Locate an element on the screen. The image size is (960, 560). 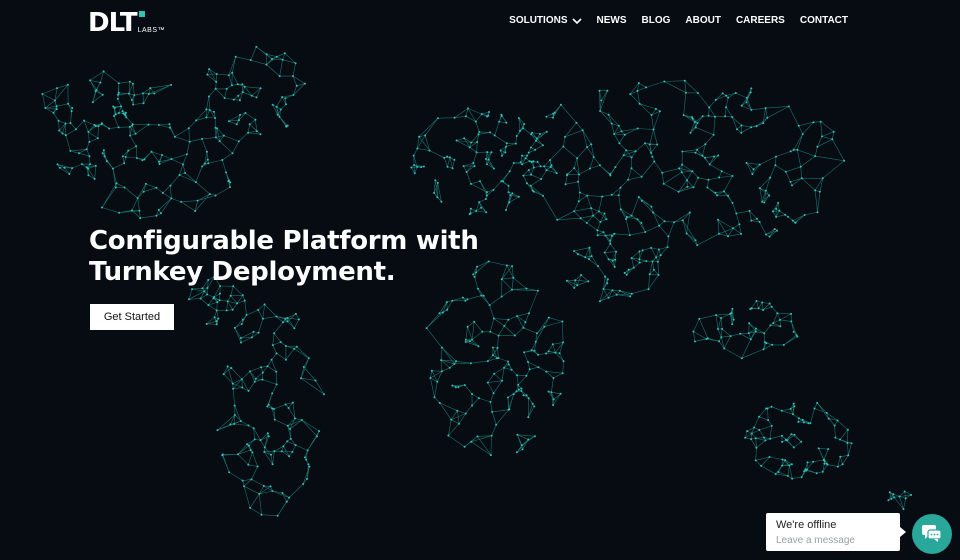
hero-title-line-2: Turnkey Deployment. is located at coordinates (242, 272).